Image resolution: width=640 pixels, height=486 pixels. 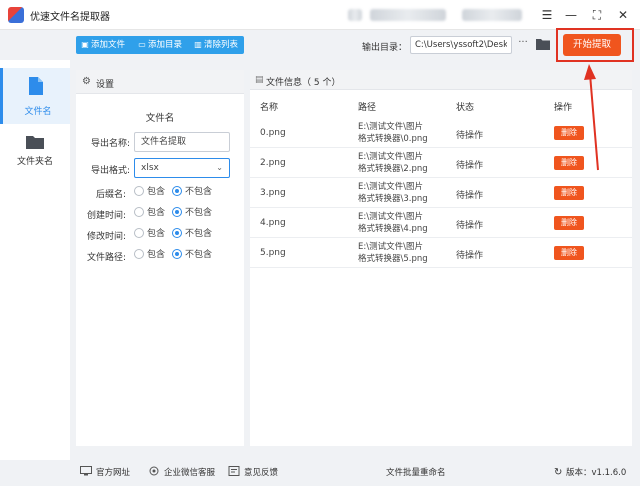 I want to click on menu-icon: ☰, so click(x=547, y=15).